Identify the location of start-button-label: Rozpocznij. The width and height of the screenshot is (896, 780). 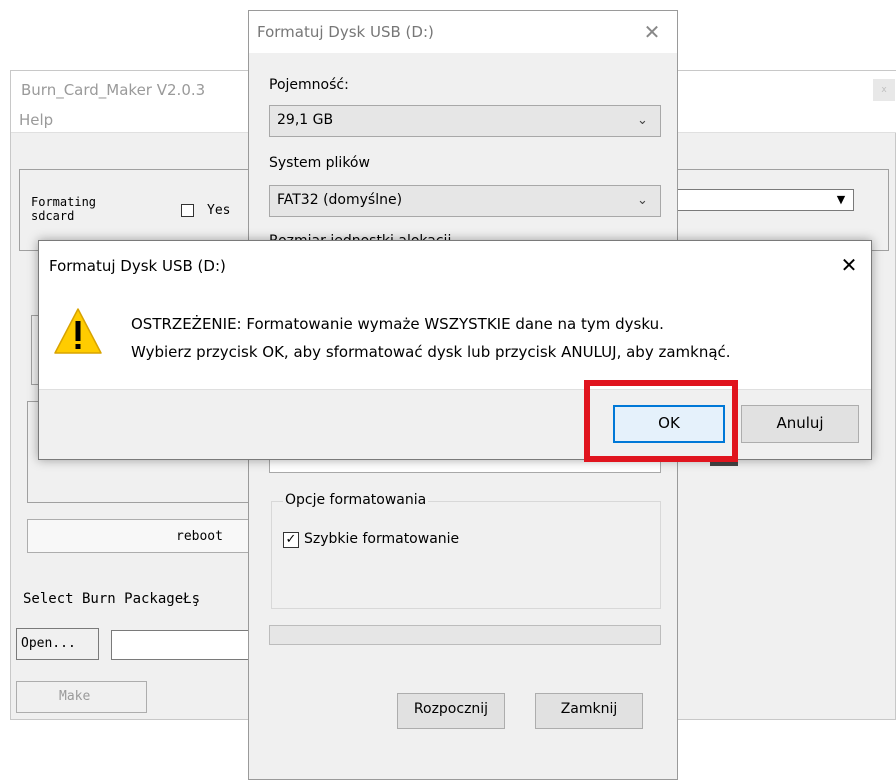
(451, 709).